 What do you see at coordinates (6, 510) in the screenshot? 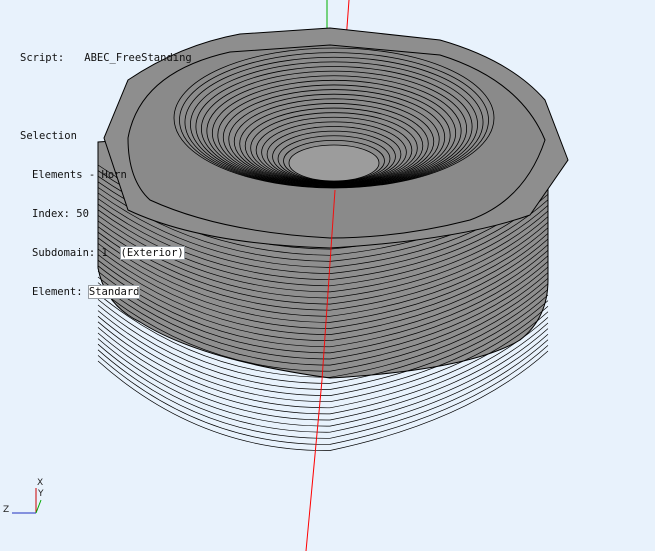
I see `triad-z-label: Z` at bounding box center [6, 510].